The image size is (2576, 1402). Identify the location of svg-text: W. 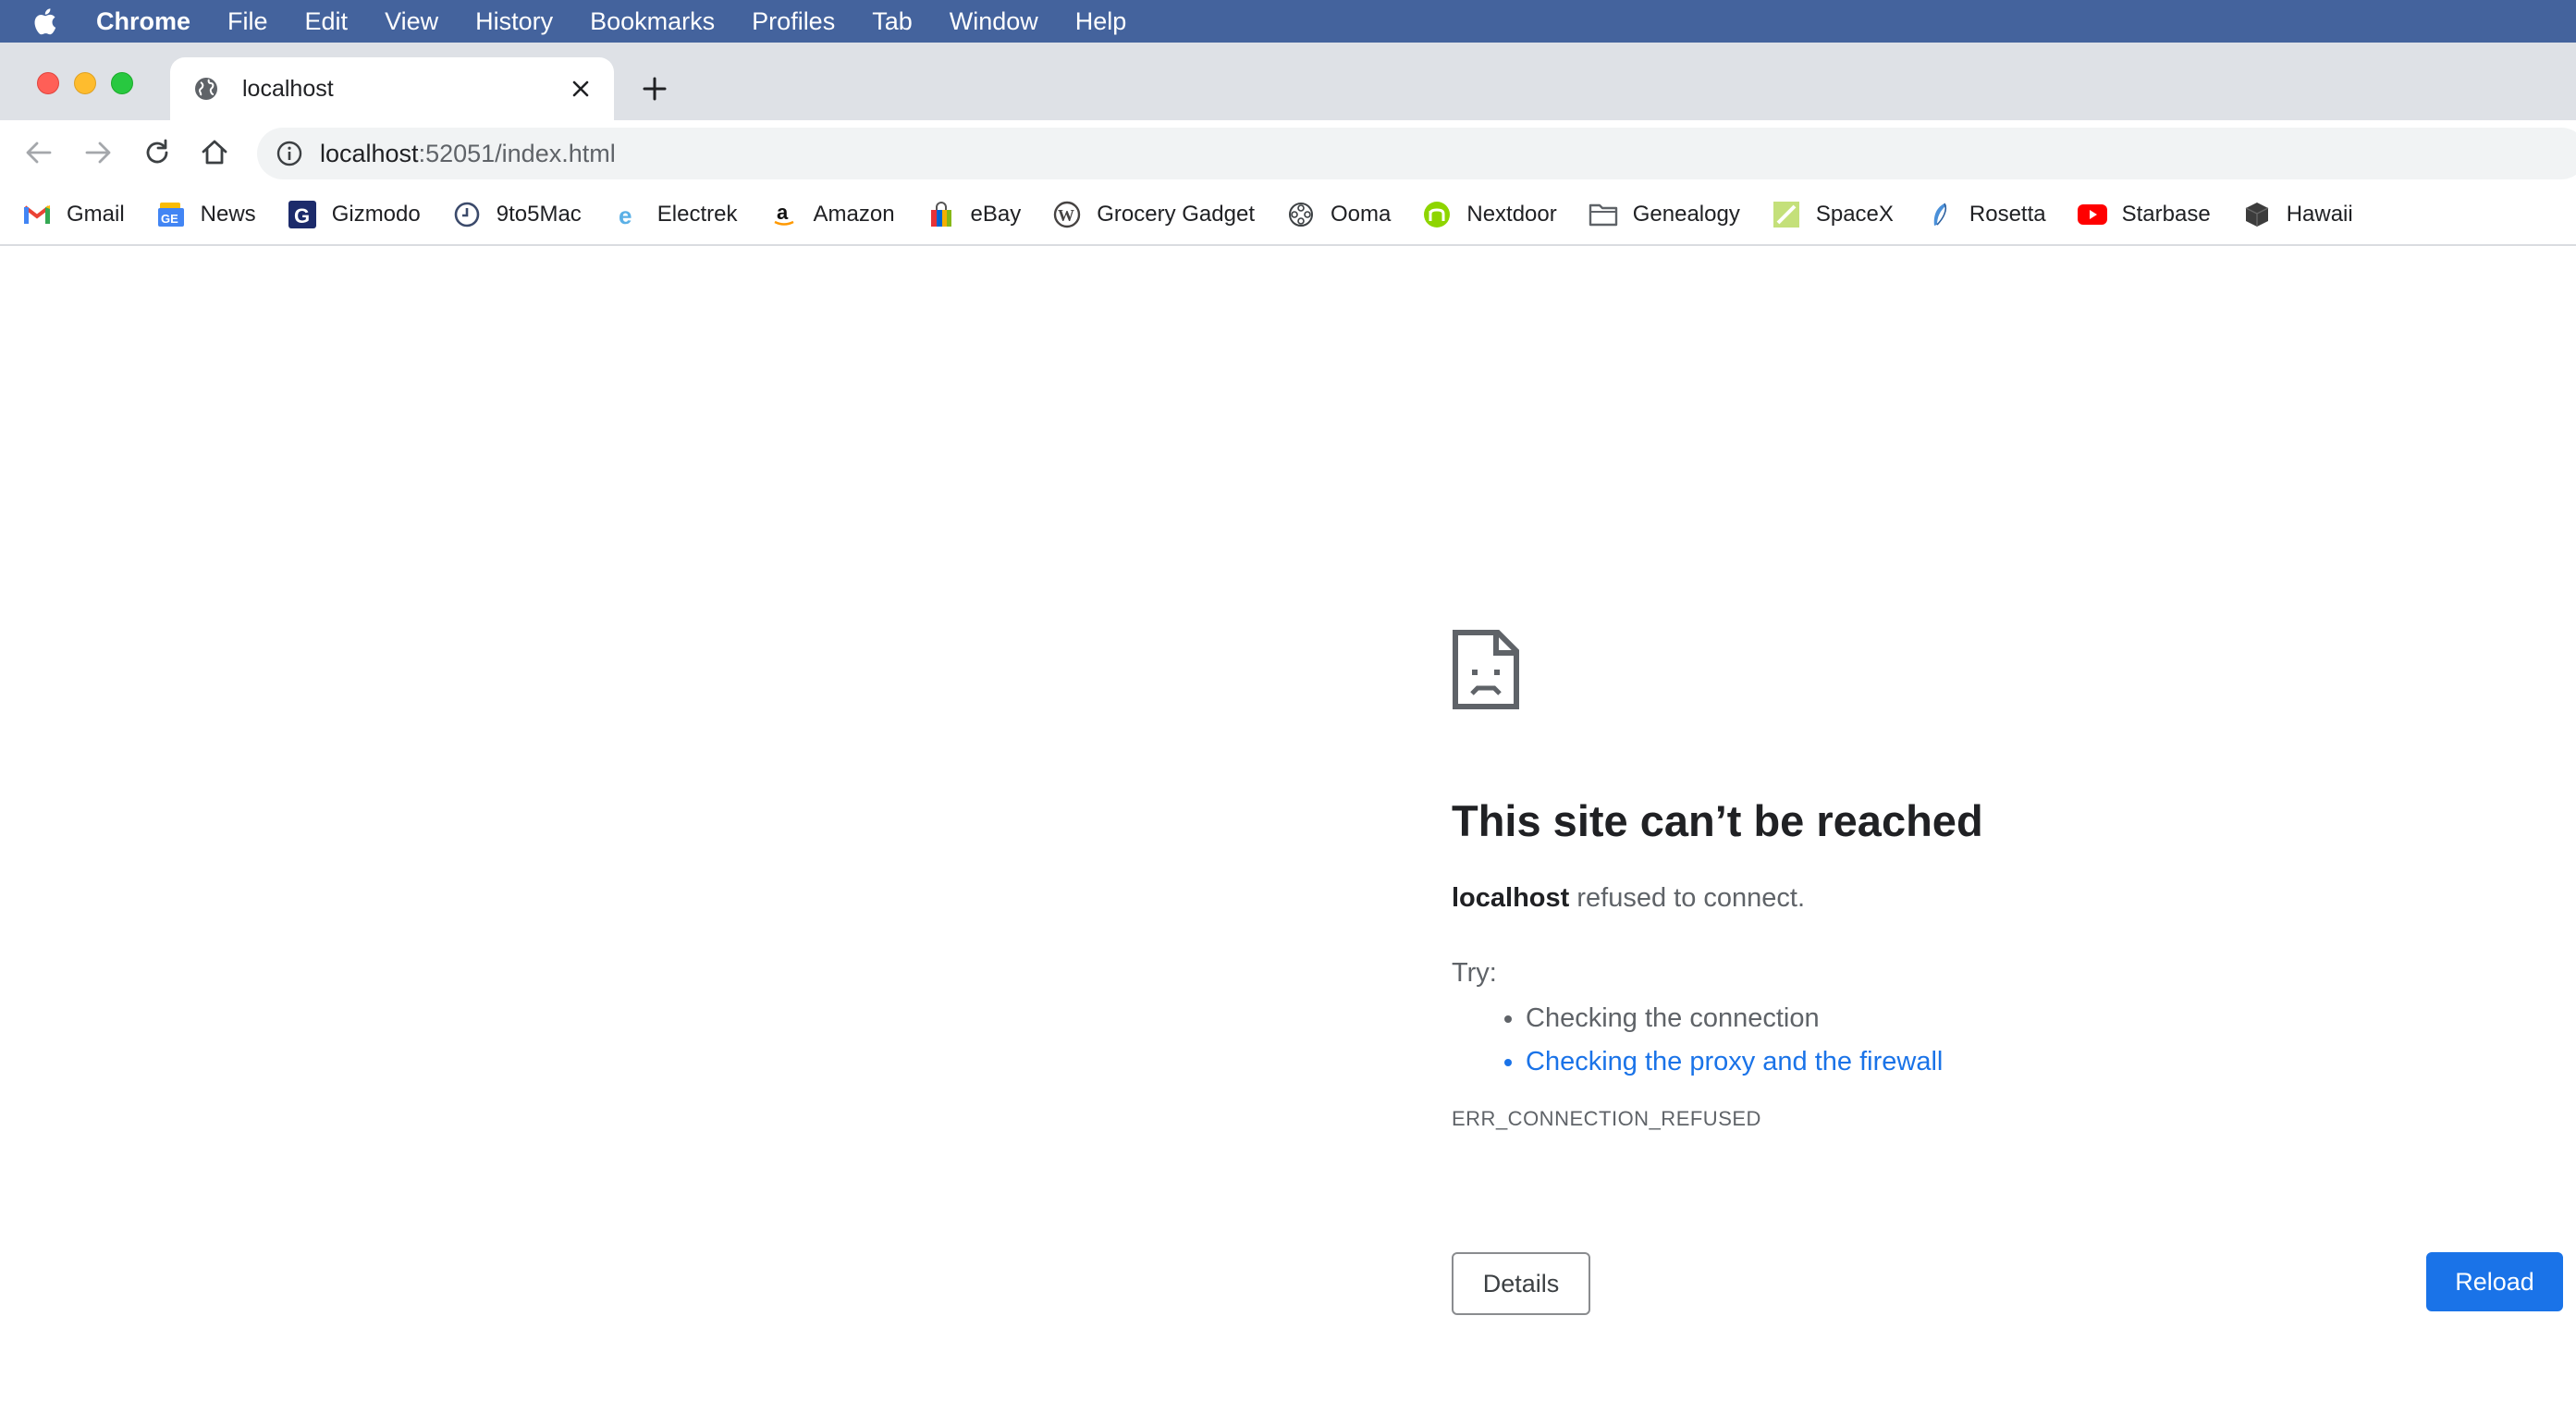
(1066, 215).